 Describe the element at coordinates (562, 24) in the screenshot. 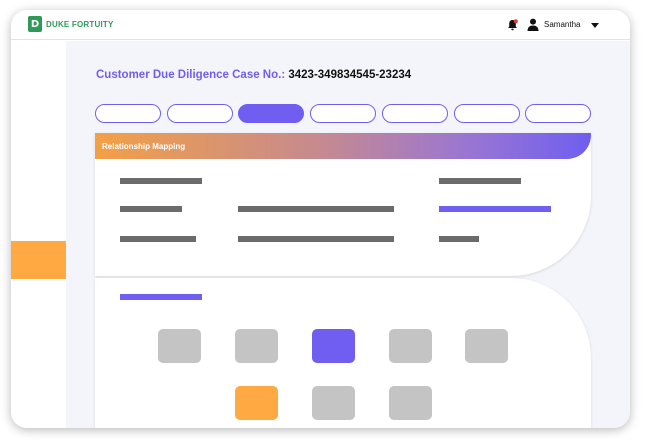

I see `user-name: Samantha` at that location.